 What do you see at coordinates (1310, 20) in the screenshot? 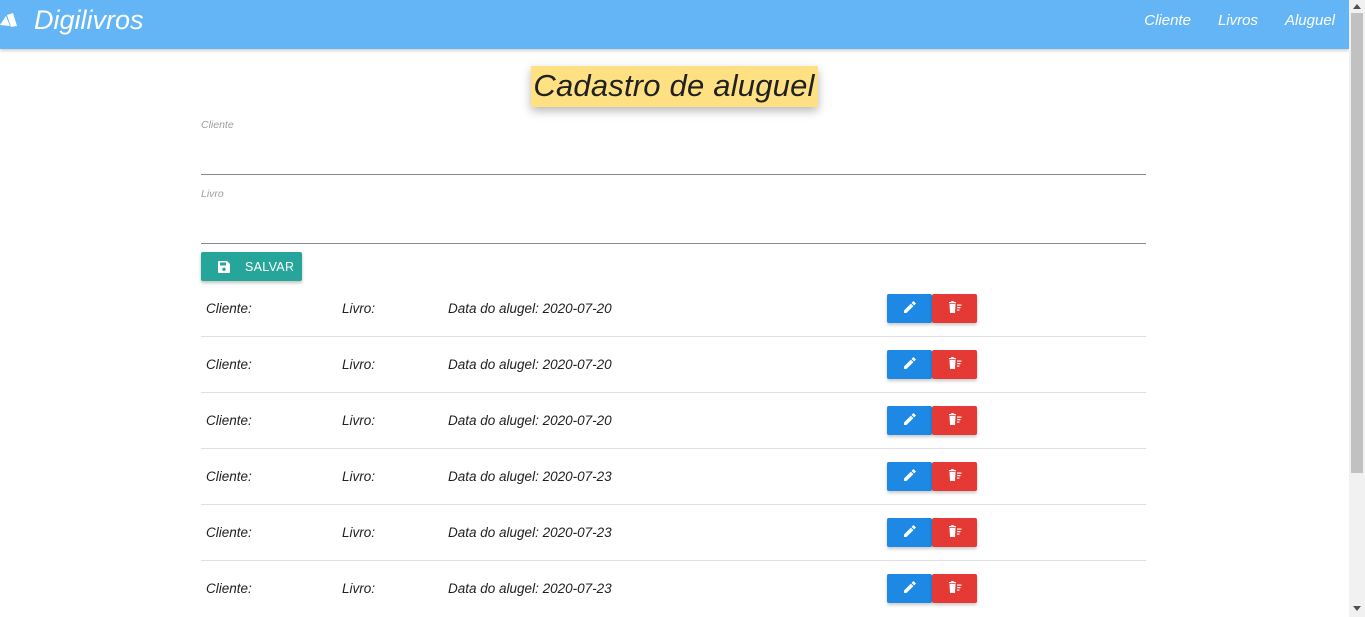
I see `nav-link-aluguel: Aluguel` at bounding box center [1310, 20].